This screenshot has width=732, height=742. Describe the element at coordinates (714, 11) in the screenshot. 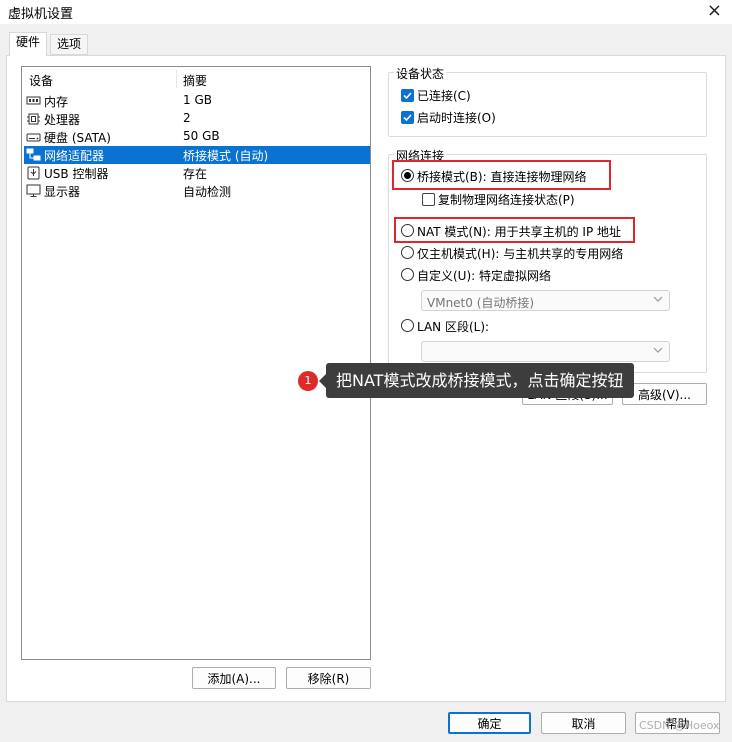

I see `close-icon: ×` at that location.